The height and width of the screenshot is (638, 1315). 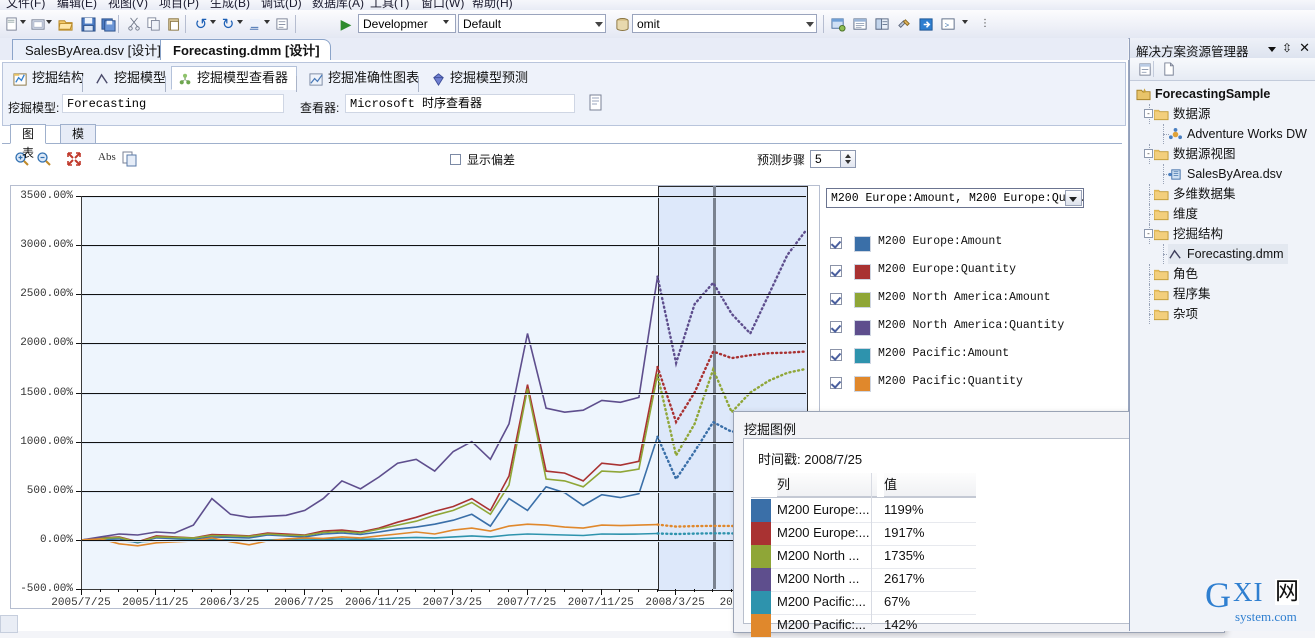 I want to click on target-combo-arrow-icon, so click(x=810, y=24).